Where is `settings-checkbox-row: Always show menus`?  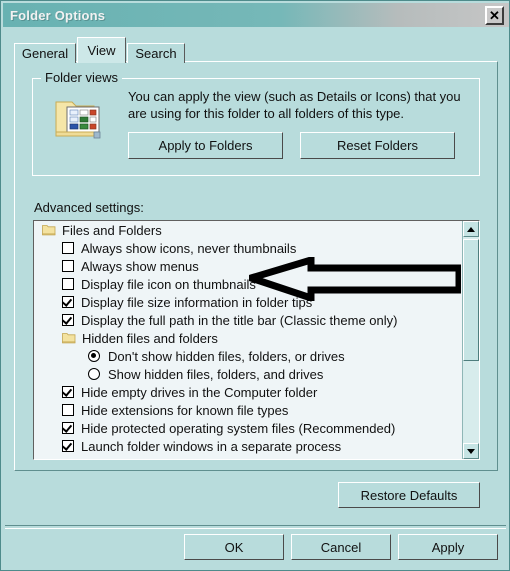 settings-checkbox-row: Always show menus is located at coordinates (248, 266).